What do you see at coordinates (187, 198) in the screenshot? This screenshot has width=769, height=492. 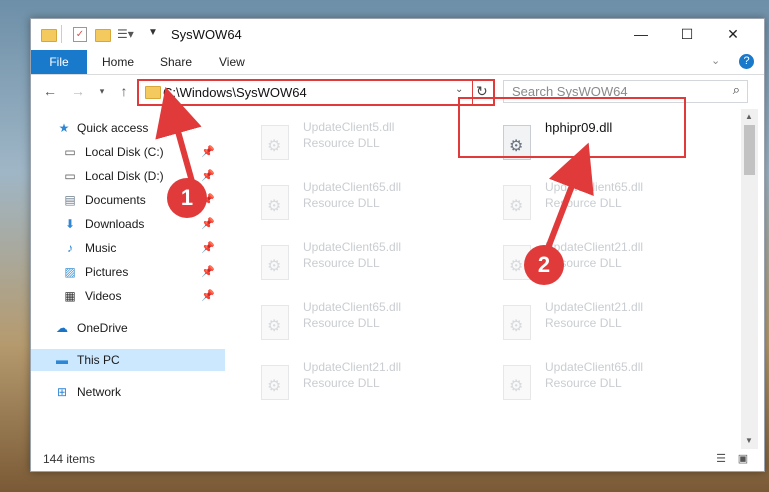 I see `step-marker-1: 1` at bounding box center [187, 198].